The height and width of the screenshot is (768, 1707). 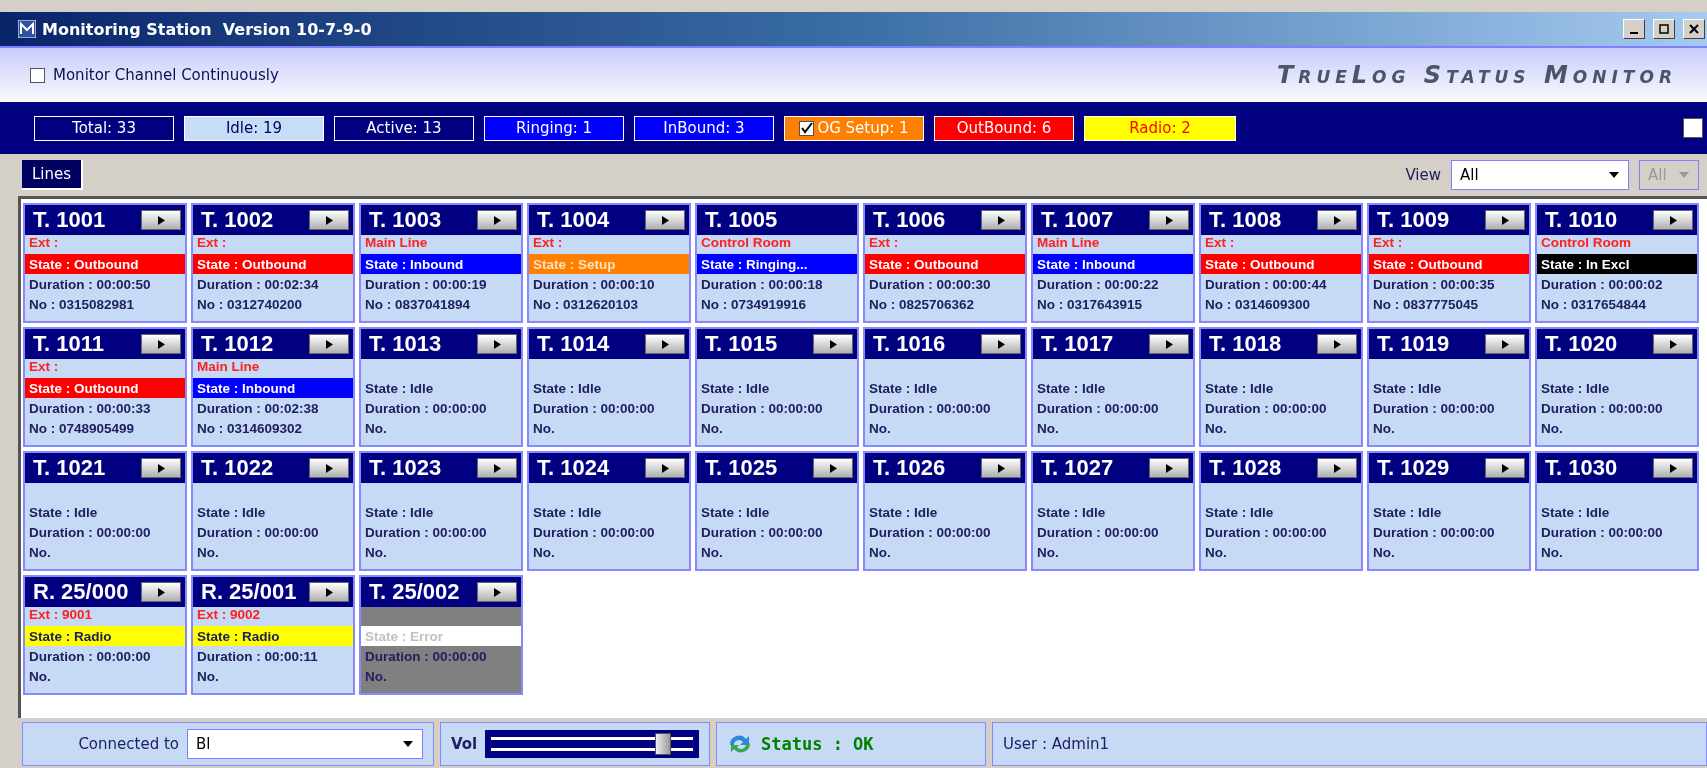 What do you see at coordinates (426, 284) in the screenshot?
I see `line-duration: Duration : 00:00:19` at bounding box center [426, 284].